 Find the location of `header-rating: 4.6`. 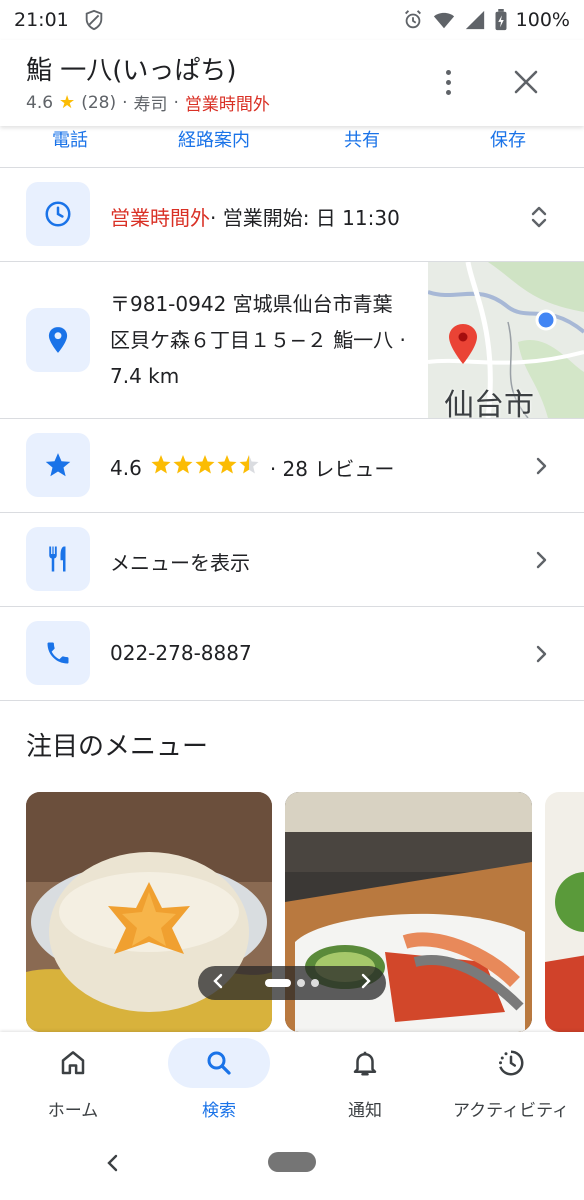

header-rating: 4.6 is located at coordinates (40, 102).